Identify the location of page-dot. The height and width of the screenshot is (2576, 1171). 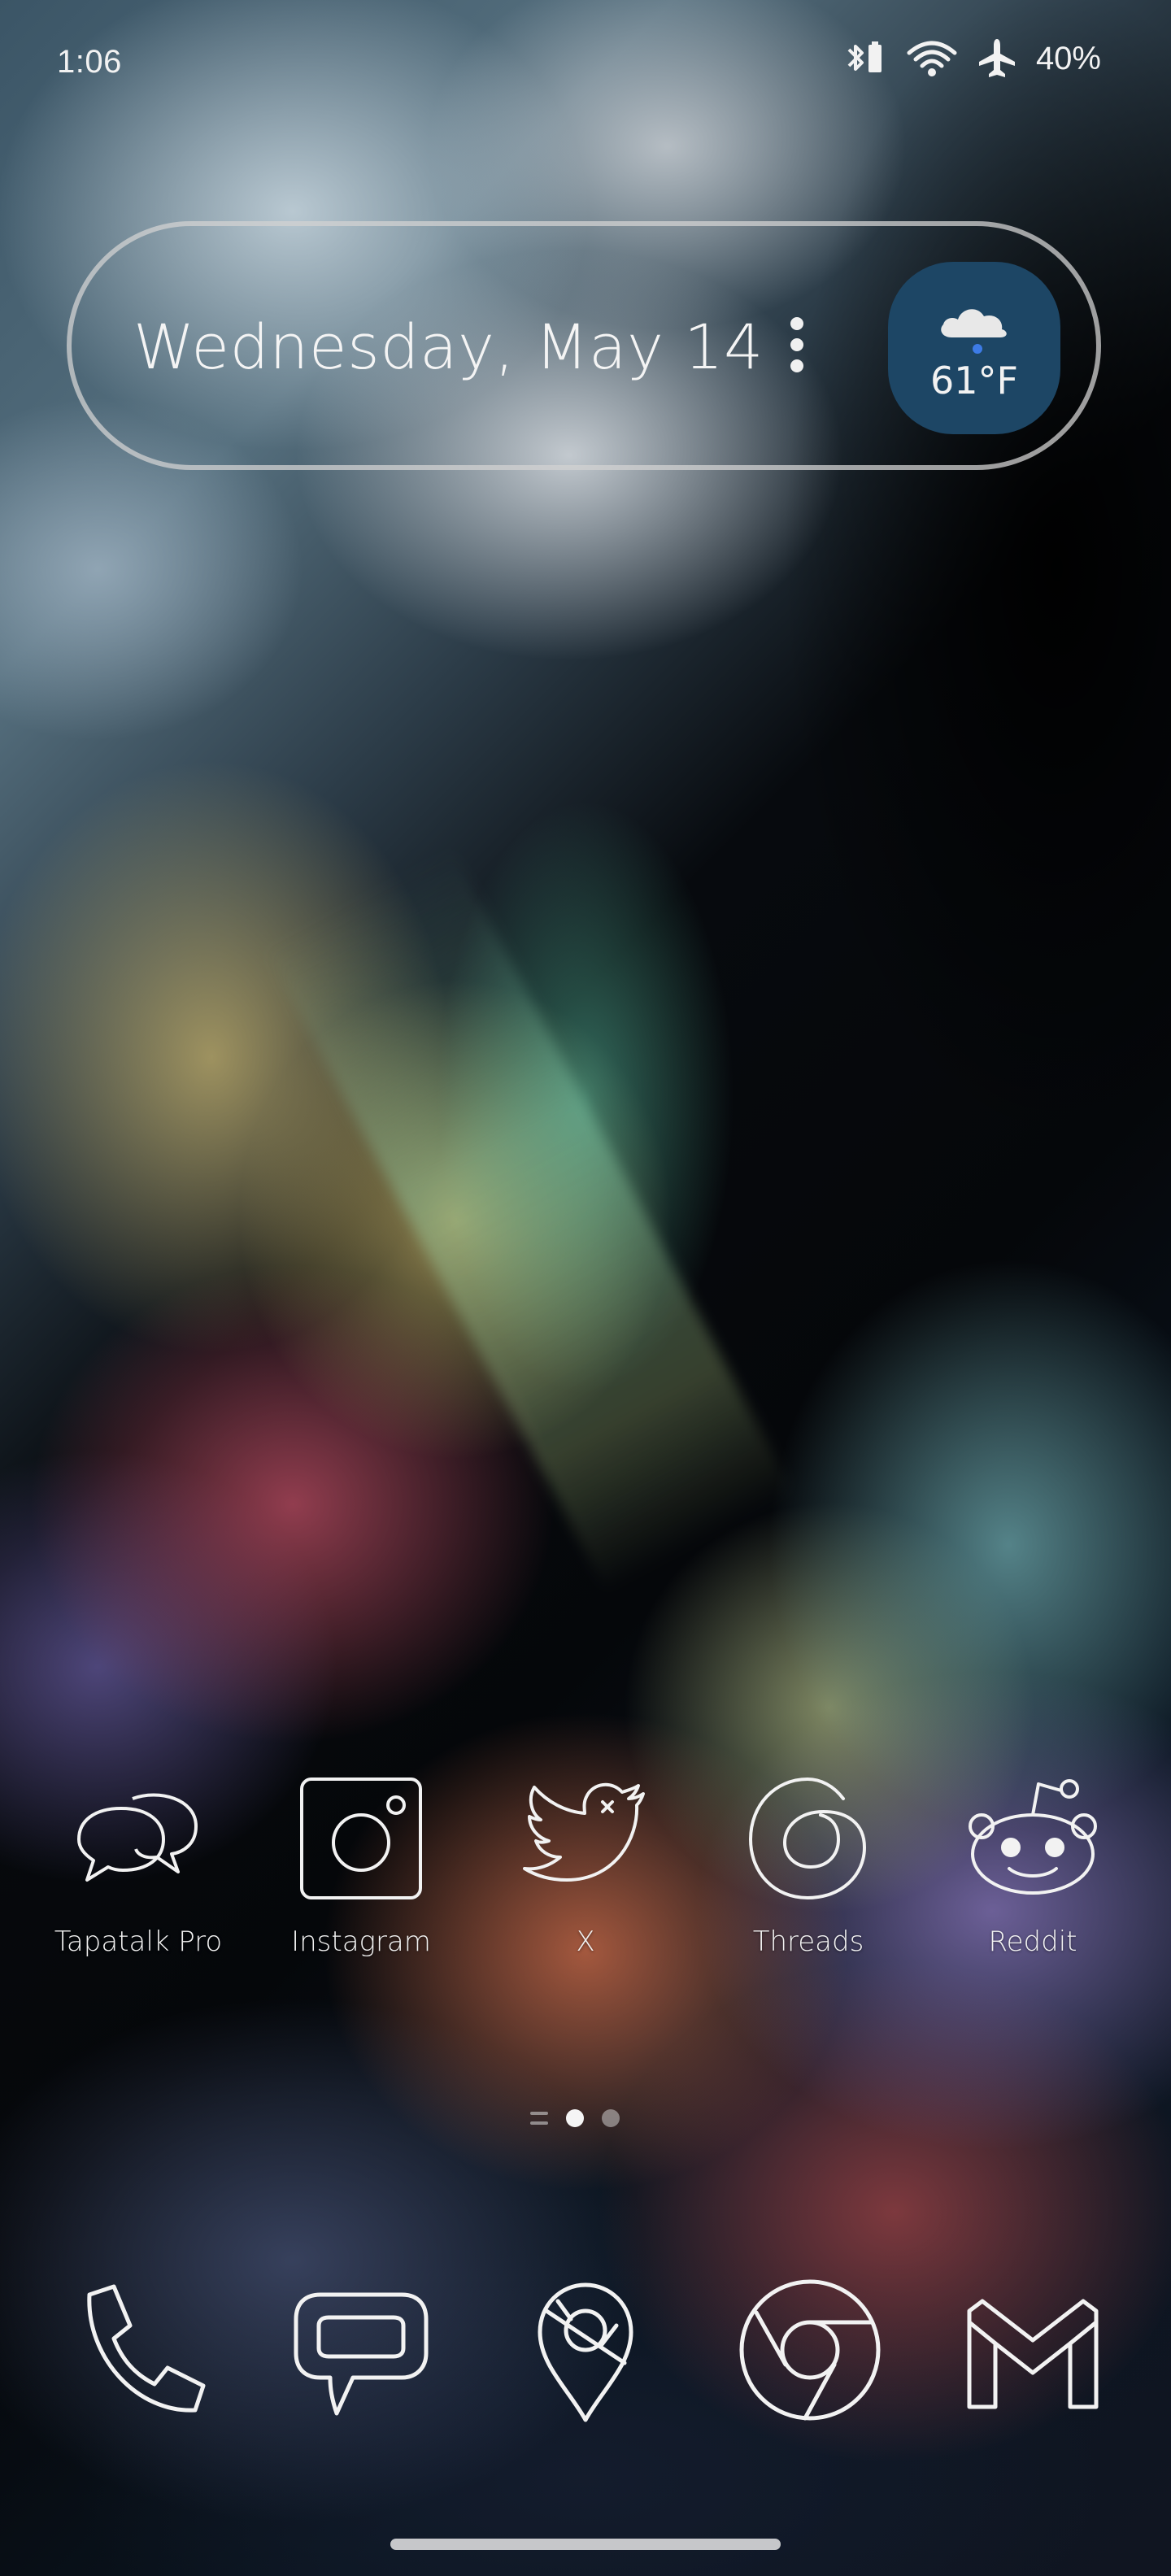
(611, 2118).